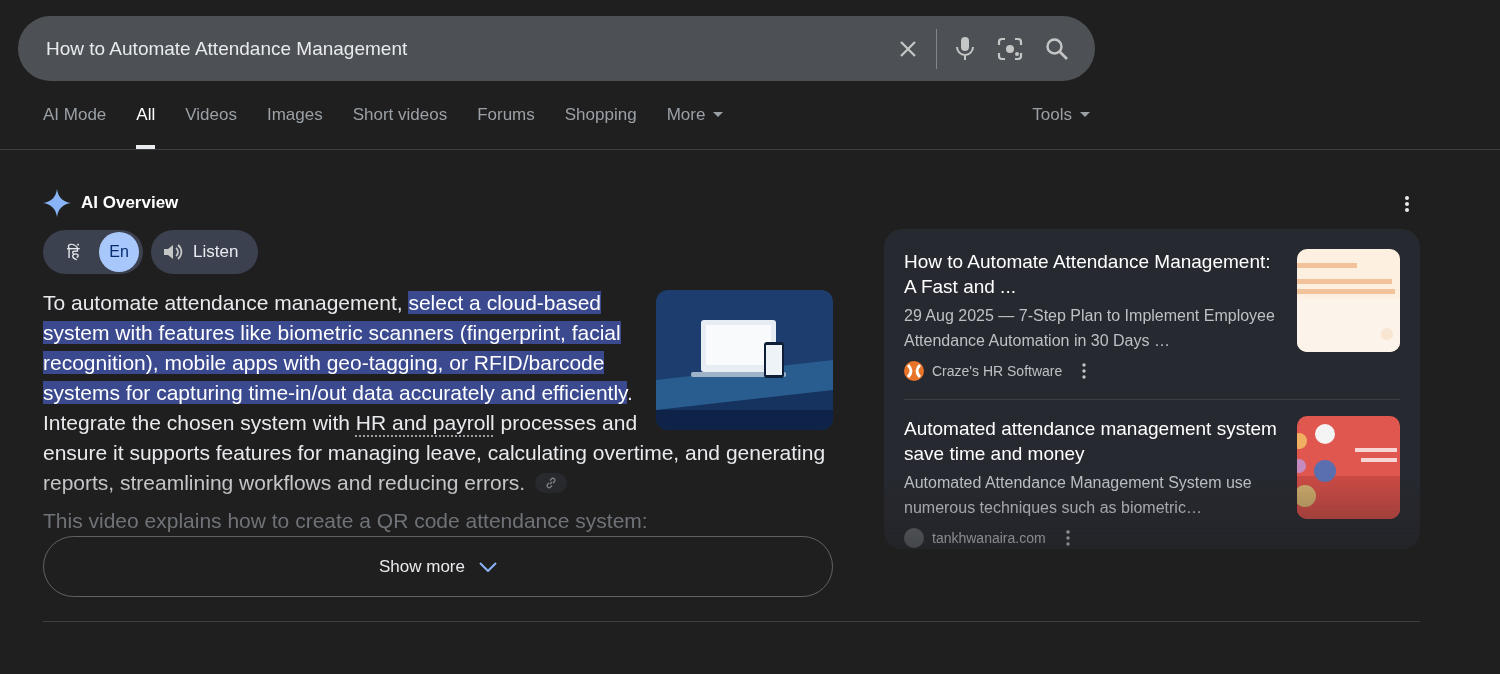 The width and height of the screenshot is (1500, 674). Describe the element at coordinates (997, 371) in the screenshot. I see `source-site: Craze's HR Software` at that location.